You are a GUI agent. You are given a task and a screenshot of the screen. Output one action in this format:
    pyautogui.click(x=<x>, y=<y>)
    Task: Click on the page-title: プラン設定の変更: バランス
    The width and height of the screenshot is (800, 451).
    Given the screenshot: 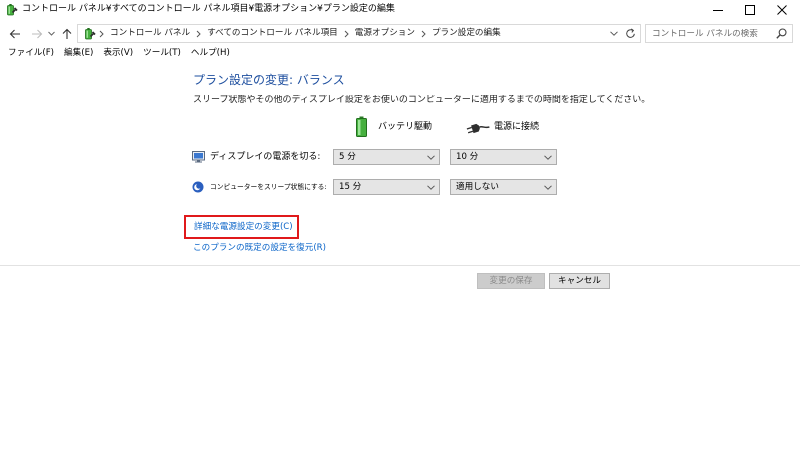 What is the action you would take?
    pyautogui.click(x=269, y=80)
    